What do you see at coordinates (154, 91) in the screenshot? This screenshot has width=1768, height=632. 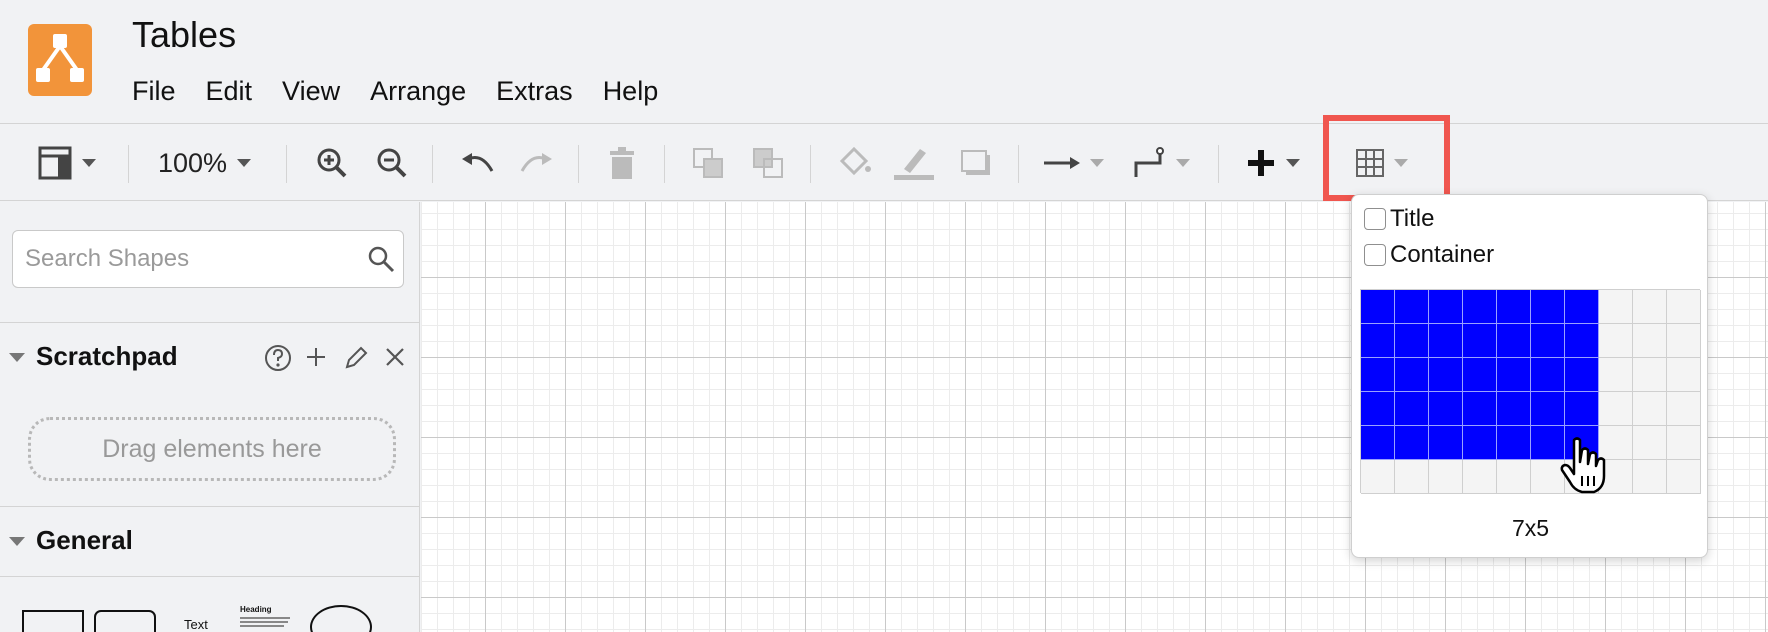 I see `menu-file: File` at bounding box center [154, 91].